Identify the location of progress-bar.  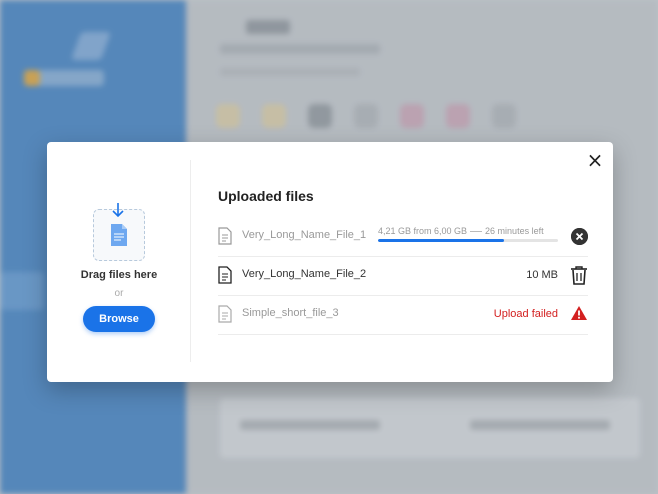
(468, 240).